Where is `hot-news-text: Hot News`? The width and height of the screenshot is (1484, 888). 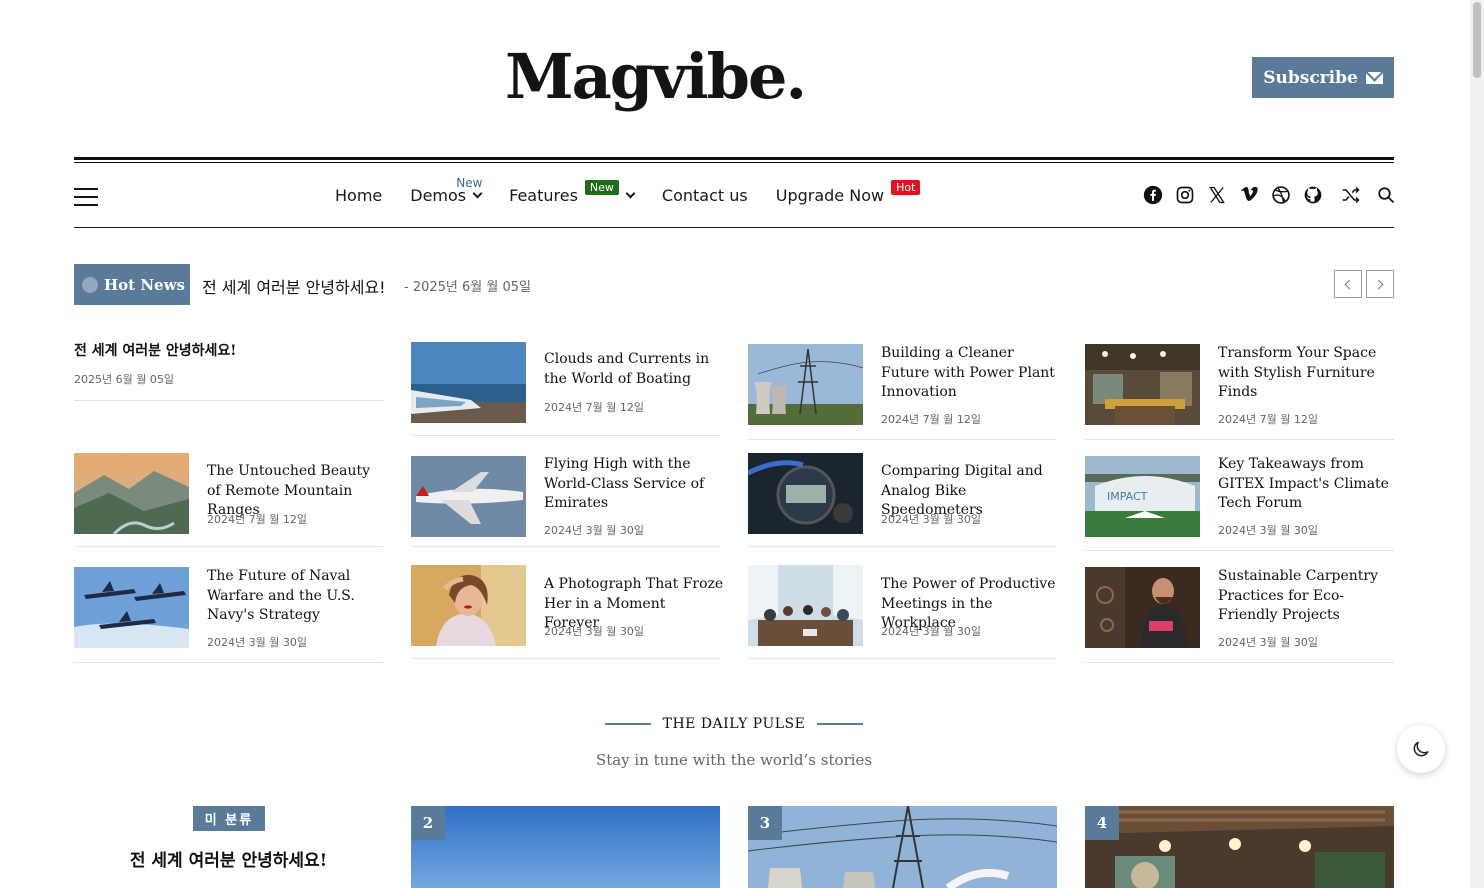 hot-news-text: Hot News is located at coordinates (144, 284).